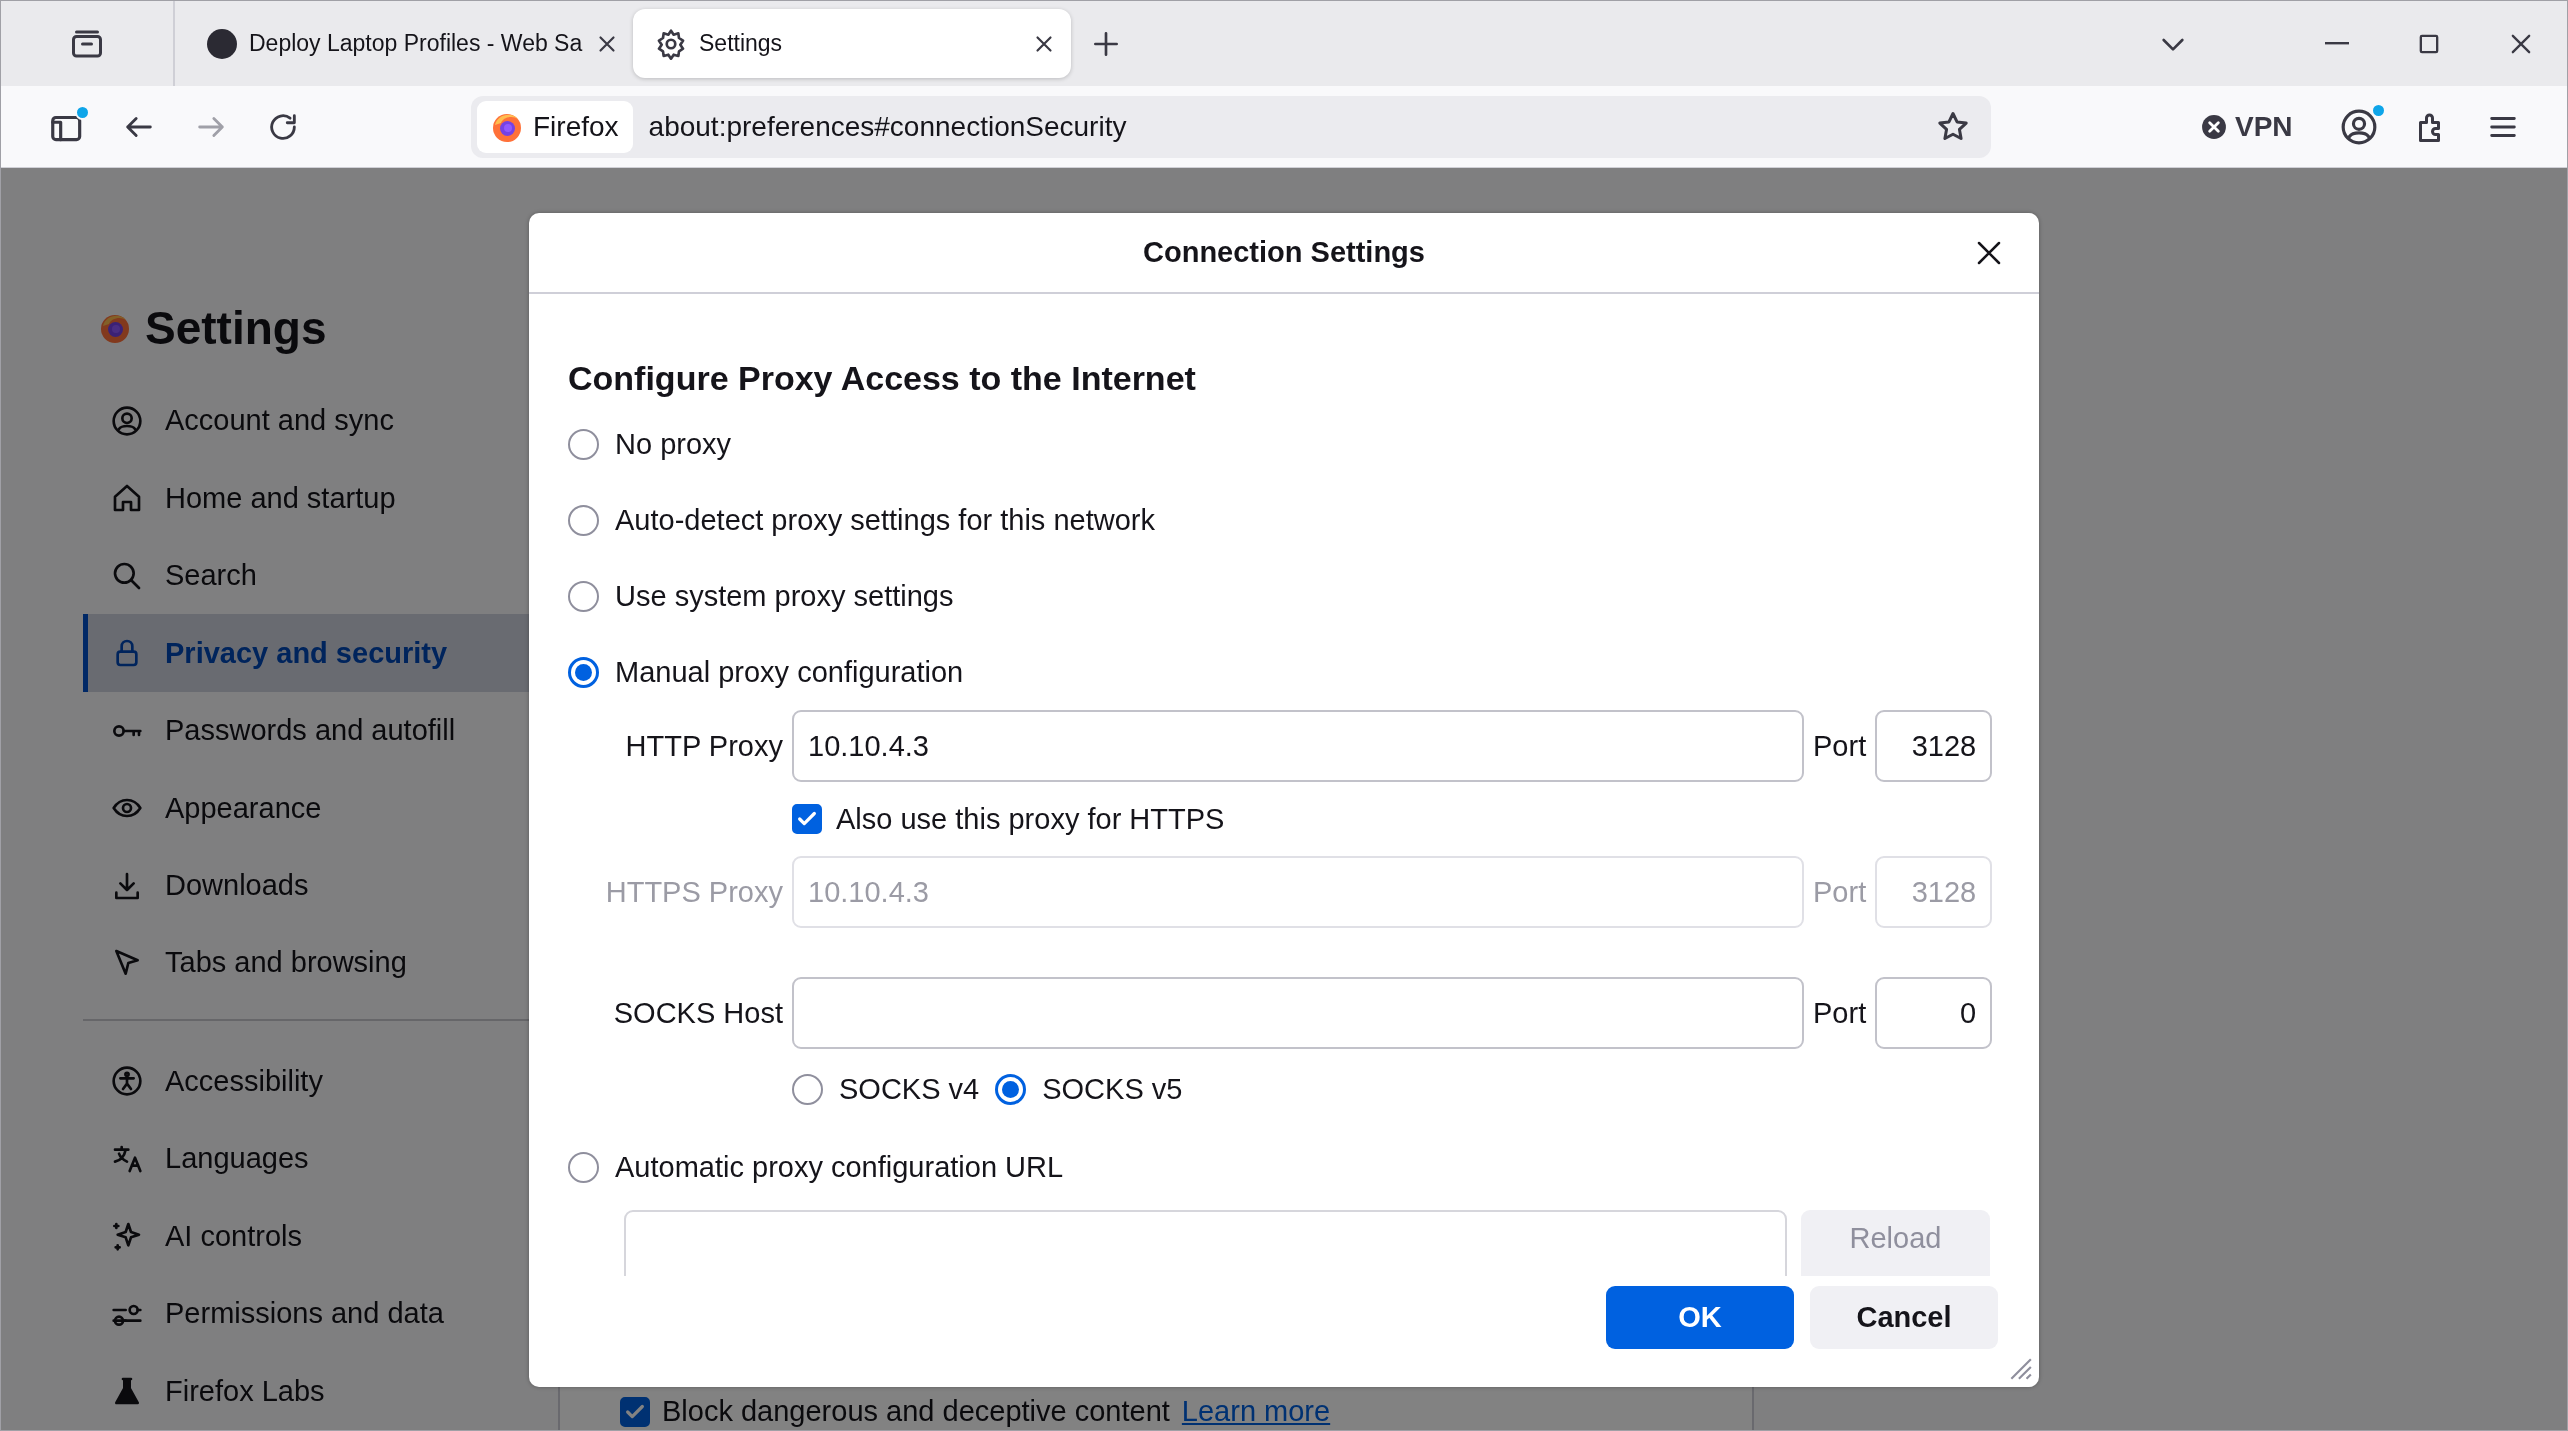 The height and width of the screenshot is (1431, 2568). What do you see at coordinates (1030, 819) in the screenshot?
I see `checkbox-label: Also use this proxy for HTTPS` at bounding box center [1030, 819].